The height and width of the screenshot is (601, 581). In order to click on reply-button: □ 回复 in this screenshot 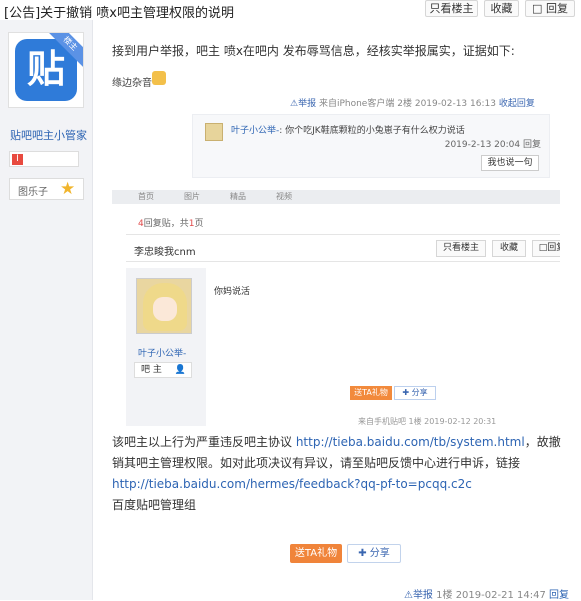, I will do `click(550, 8)`.